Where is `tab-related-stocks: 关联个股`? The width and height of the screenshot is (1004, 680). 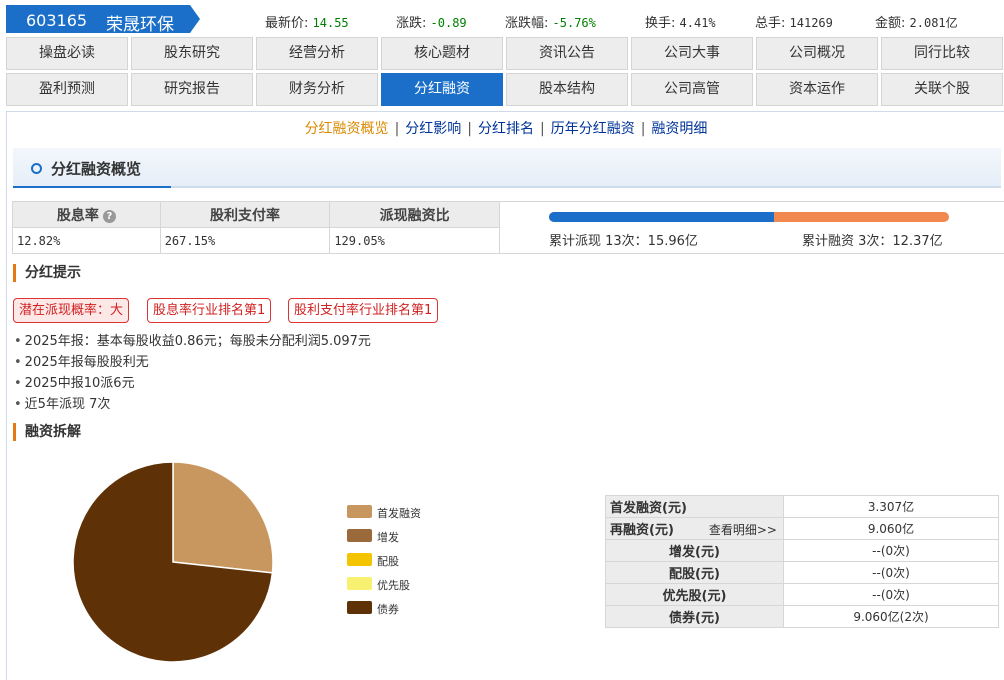 tab-related-stocks: 关联个股 is located at coordinates (942, 89).